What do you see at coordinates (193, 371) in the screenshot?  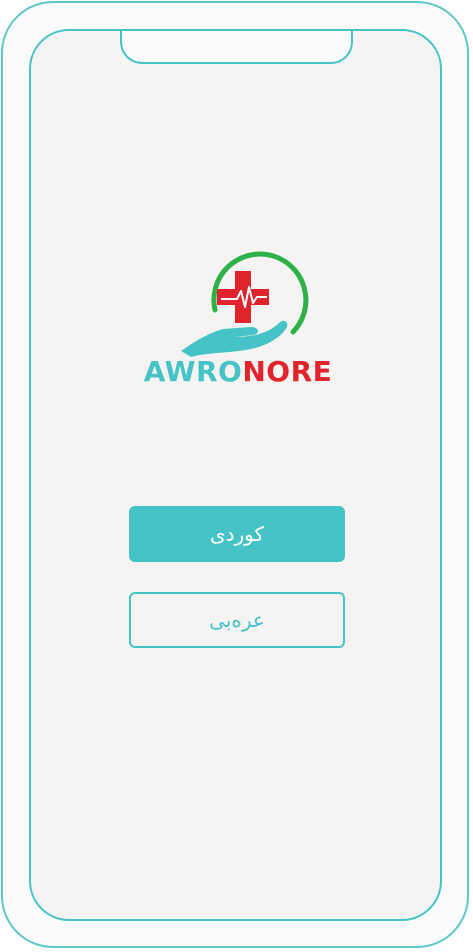 I see `logo-text-awro: AWRO` at bounding box center [193, 371].